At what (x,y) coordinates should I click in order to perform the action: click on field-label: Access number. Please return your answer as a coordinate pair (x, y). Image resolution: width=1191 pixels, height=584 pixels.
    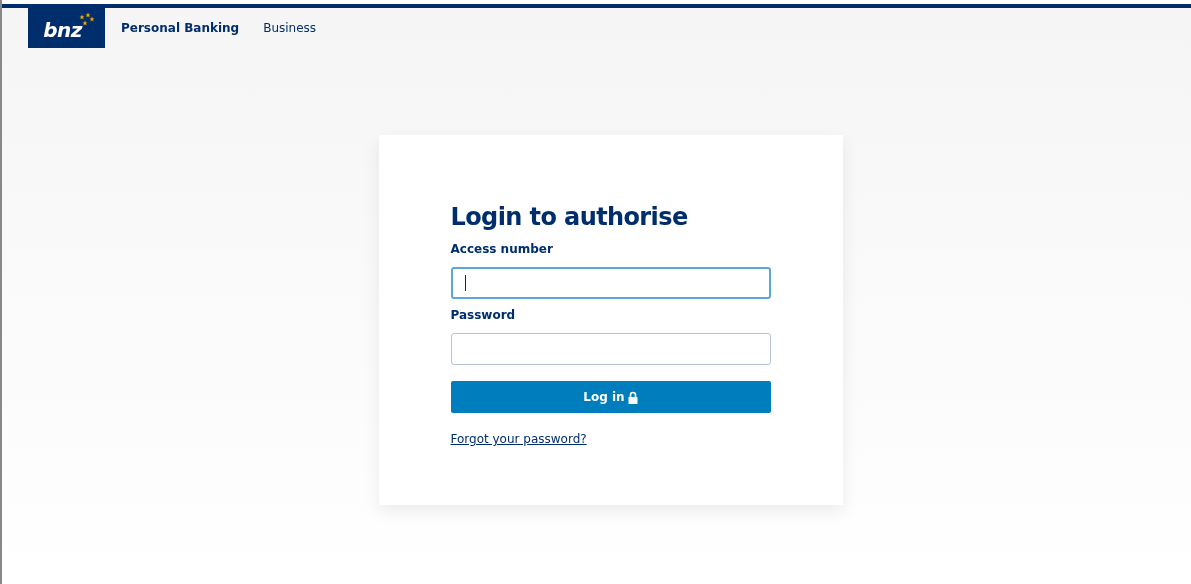
    Looking at the image, I should click on (502, 249).